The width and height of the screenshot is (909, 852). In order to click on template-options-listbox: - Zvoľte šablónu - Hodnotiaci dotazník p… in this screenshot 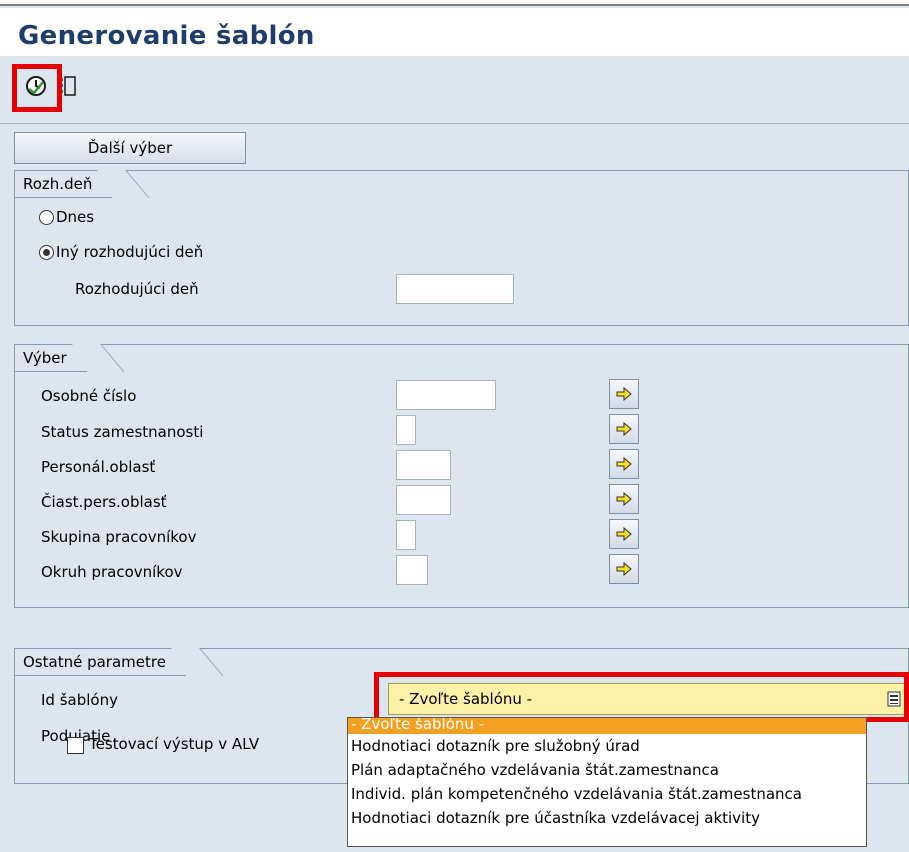, I will do `click(607, 782)`.